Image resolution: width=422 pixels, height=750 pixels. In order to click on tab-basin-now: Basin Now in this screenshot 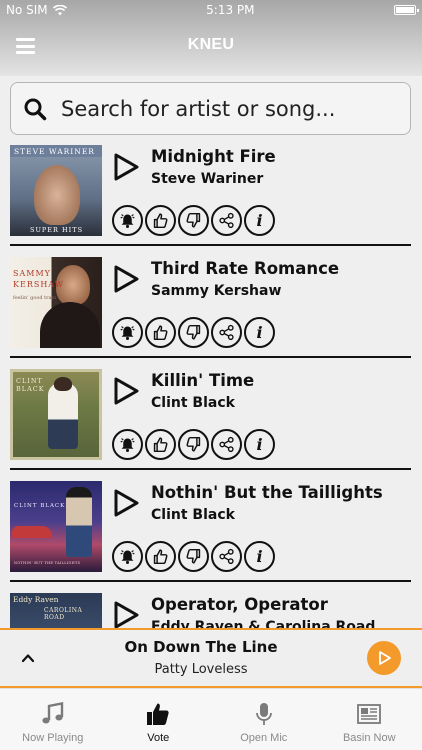, I will do `click(369, 719)`.